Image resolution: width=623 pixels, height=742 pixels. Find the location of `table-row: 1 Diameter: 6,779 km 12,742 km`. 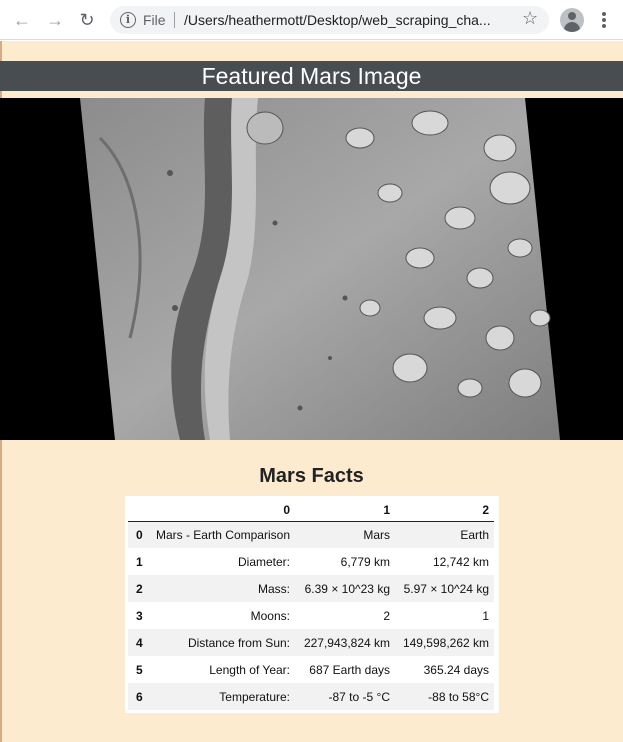

table-row: 1 Diameter: 6,779 km 12,742 km is located at coordinates (311, 561).